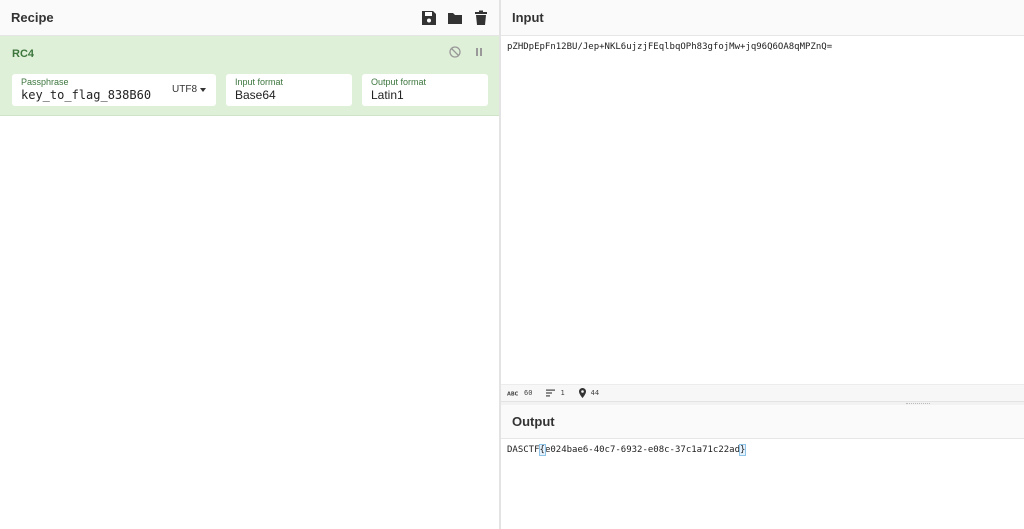 This screenshot has width=1024, height=529. I want to click on encoding-value: UTF8, so click(184, 89).